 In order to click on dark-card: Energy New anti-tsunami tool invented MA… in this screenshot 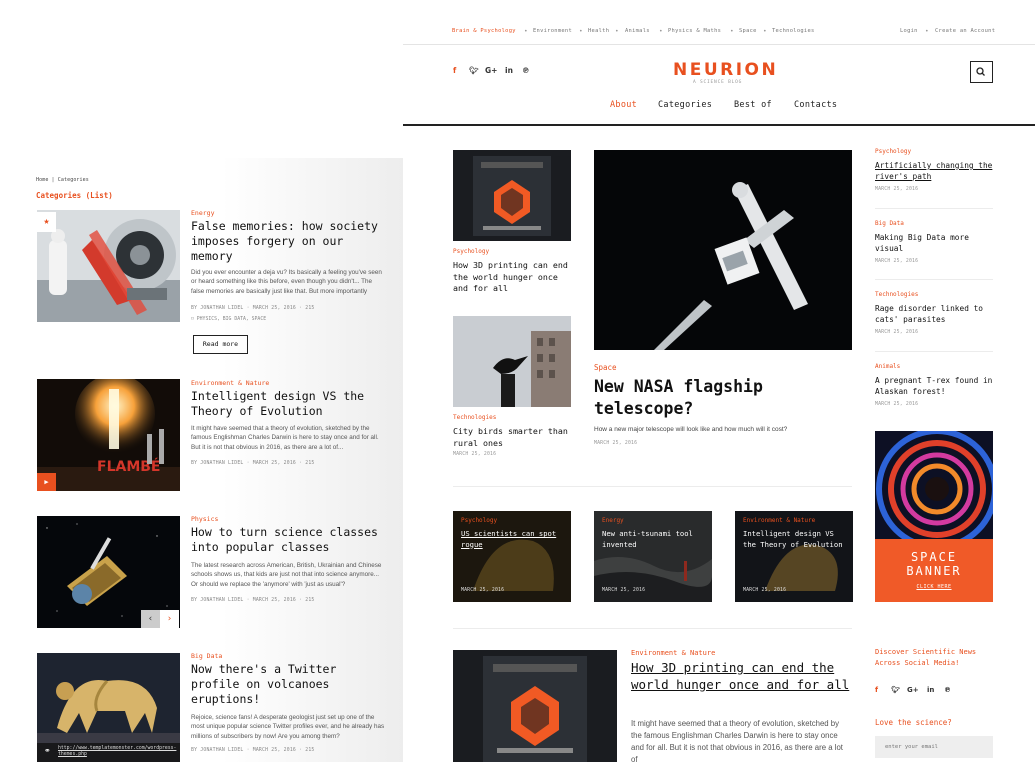, I will do `click(653, 556)`.